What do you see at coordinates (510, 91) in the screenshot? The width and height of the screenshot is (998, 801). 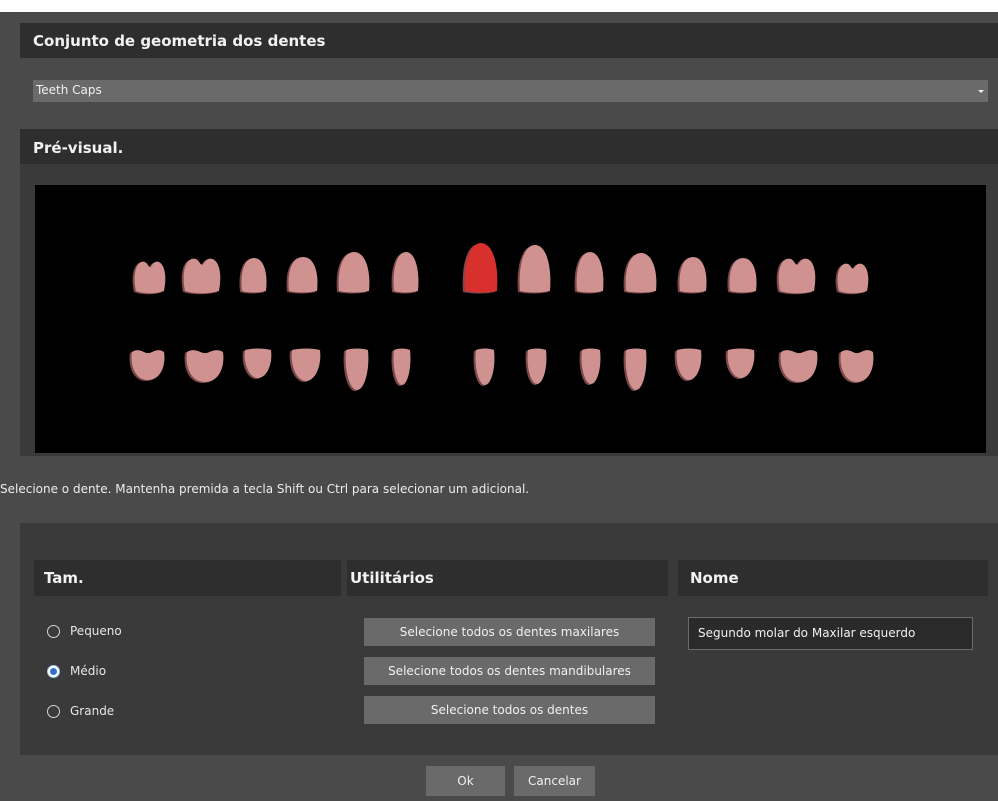 I see `geometry-set-dropdown: Teeth Caps` at bounding box center [510, 91].